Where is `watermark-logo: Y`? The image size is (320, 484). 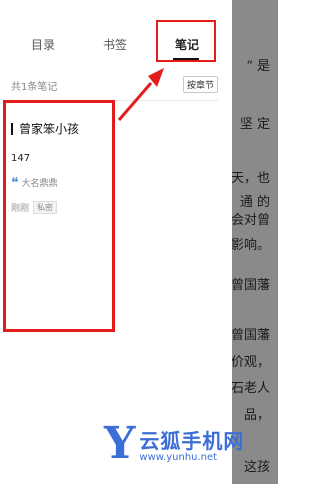 watermark-logo: Y is located at coordinates (120, 443).